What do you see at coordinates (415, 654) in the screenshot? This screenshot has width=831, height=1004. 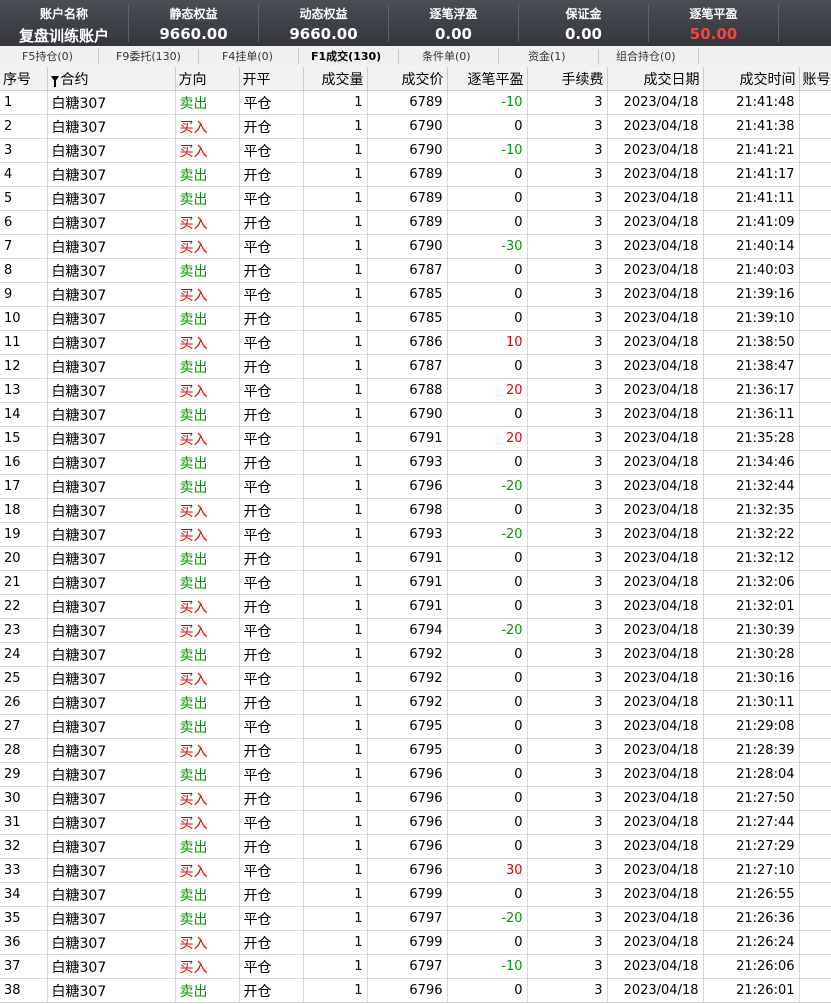 I see `table-row: 24 白糖307 卖出 开仓 1 6792 0 3 2023/04/18 21:30:28` at bounding box center [415, 654].